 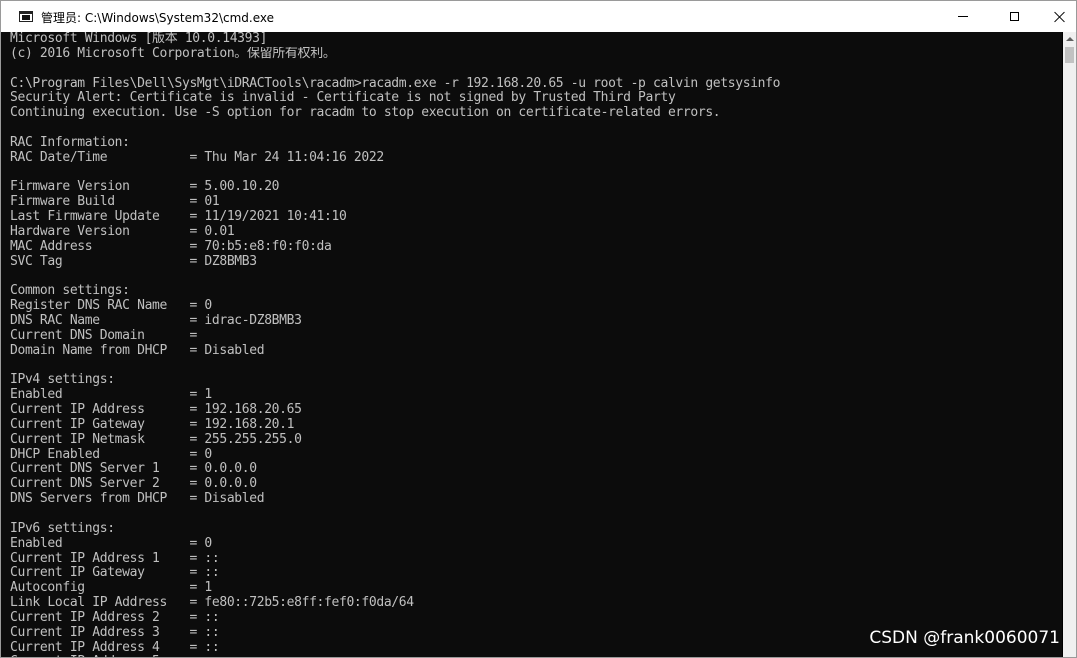 What do you see at coordinates (137, 499) in the screenshot?
I see `console-line: DNS Servers from DHCP = Disabled` at bounding box center [137, 499].